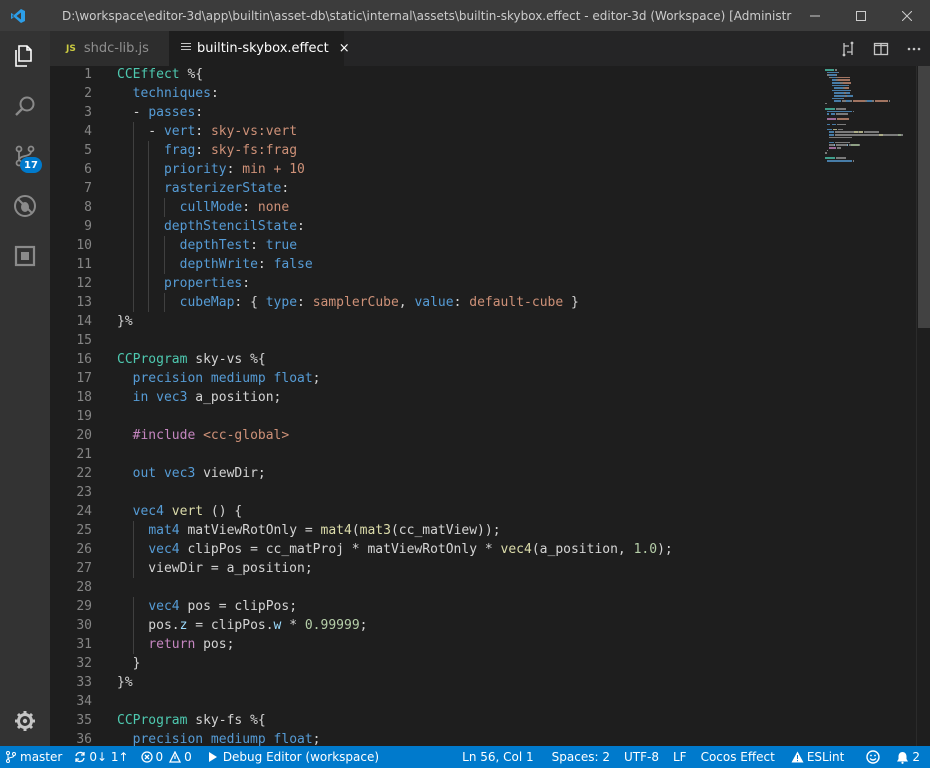  I want to click on cursor-position: Ln 56, Col 1, so click(498, 757).